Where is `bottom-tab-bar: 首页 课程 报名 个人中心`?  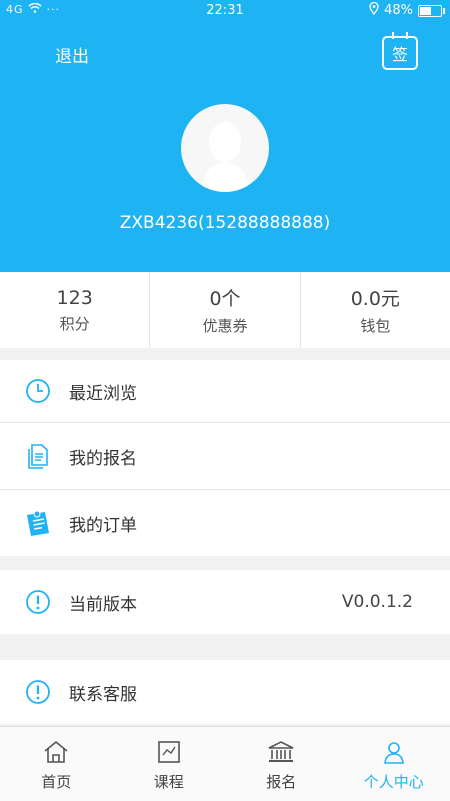
bottom-tab-bar: 首页 课程 报名 个人中心 is located at coordinates (225, 763).